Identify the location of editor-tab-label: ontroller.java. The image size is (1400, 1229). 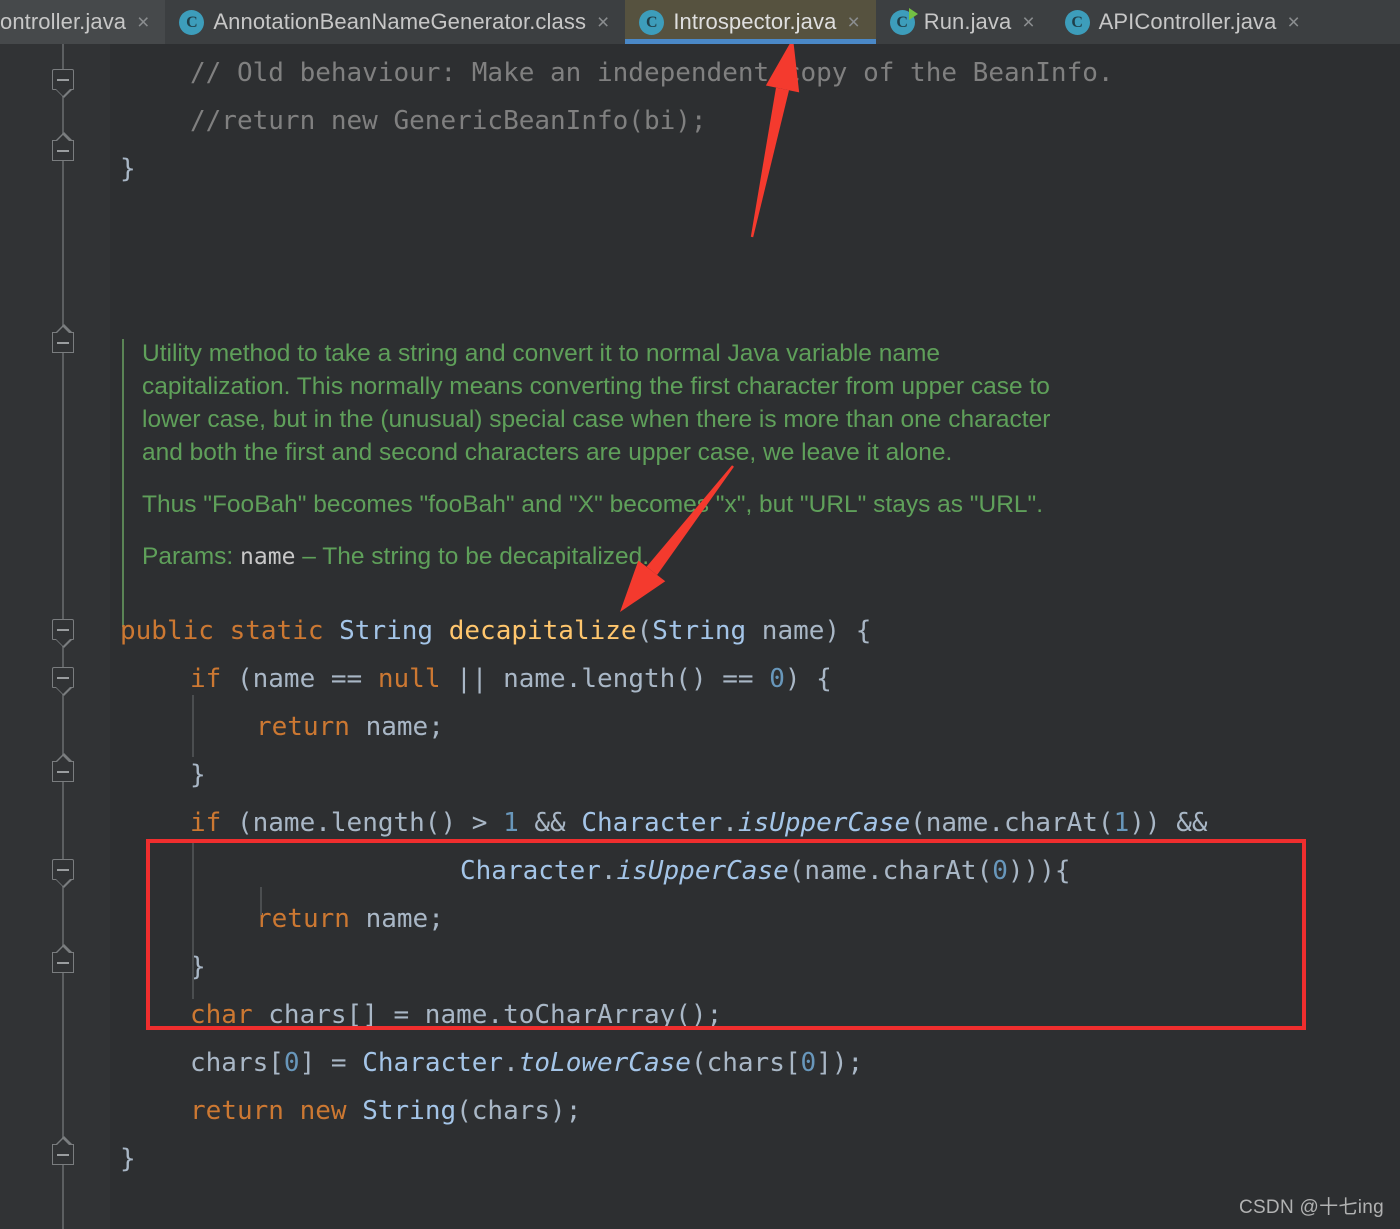
(63, 21).